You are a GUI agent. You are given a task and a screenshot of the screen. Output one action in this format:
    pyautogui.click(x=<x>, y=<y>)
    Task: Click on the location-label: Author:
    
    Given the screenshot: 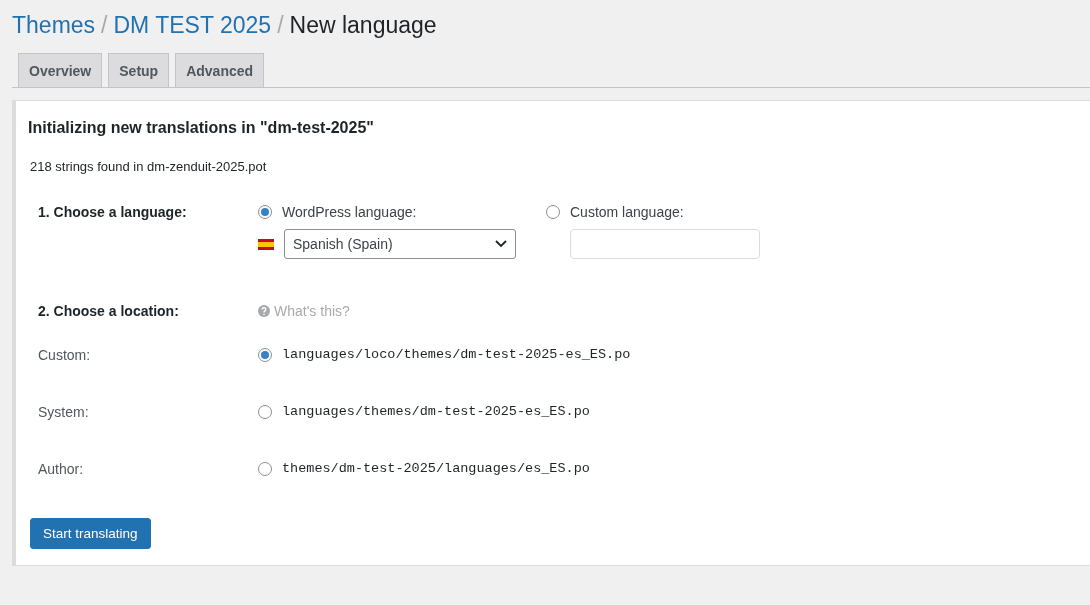 What is the action you would take?
    pyautogui.click(x=61, y=469)
    